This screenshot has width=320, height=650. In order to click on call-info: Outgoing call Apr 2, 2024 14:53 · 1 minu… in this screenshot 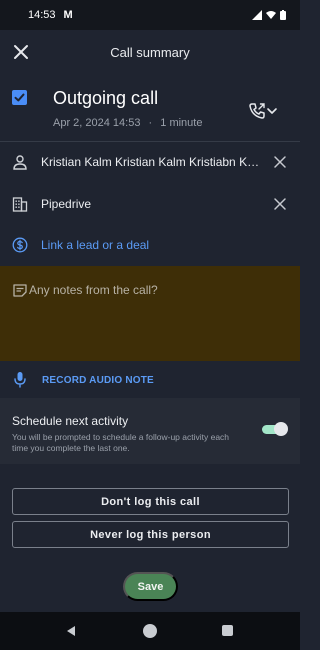, I will do `click(150, 110)`.